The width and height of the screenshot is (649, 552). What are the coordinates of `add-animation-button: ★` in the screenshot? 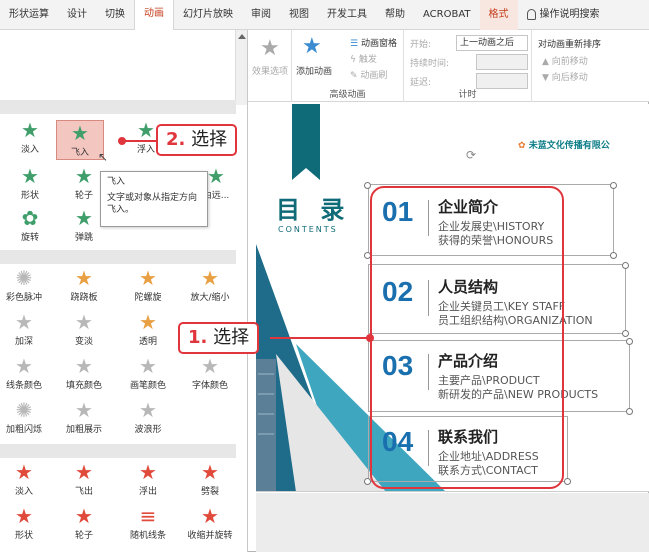 It's located at (312, 47).